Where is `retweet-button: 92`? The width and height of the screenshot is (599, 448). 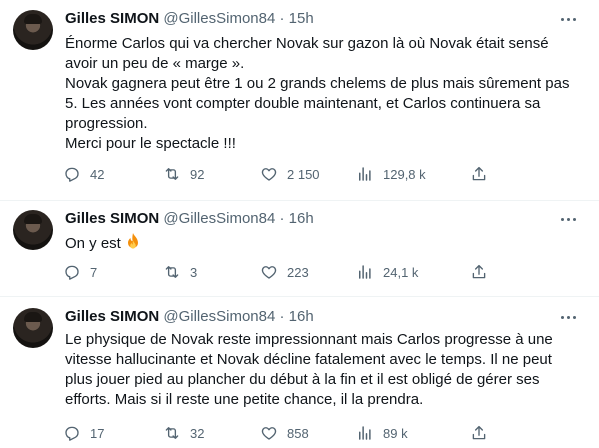 retweet-button: 92 is located at coordinates (183, 174).